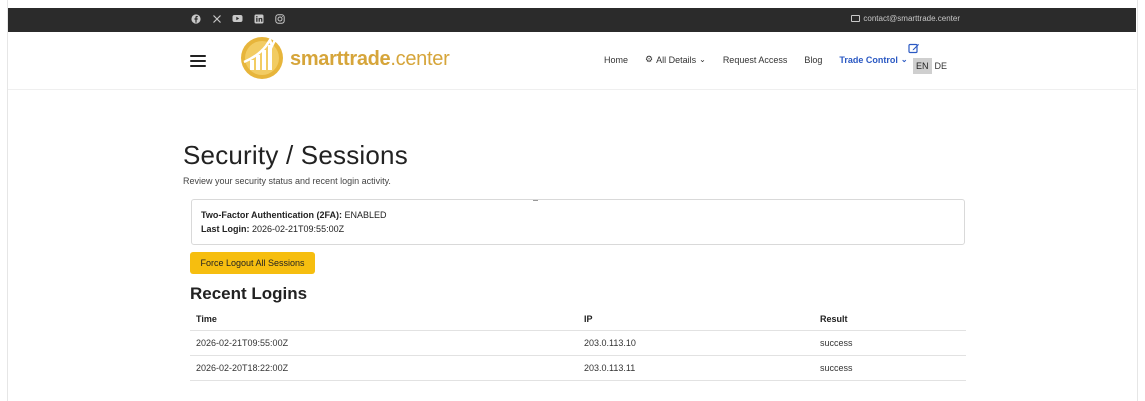 This screenshot has height=401, width=1145. What do you see at coordinates (578, 229) in the screenshot?
I see `last-login-row: Last Login: 2026-02-21T09:55:00Z` at bounding box center [578, 229].